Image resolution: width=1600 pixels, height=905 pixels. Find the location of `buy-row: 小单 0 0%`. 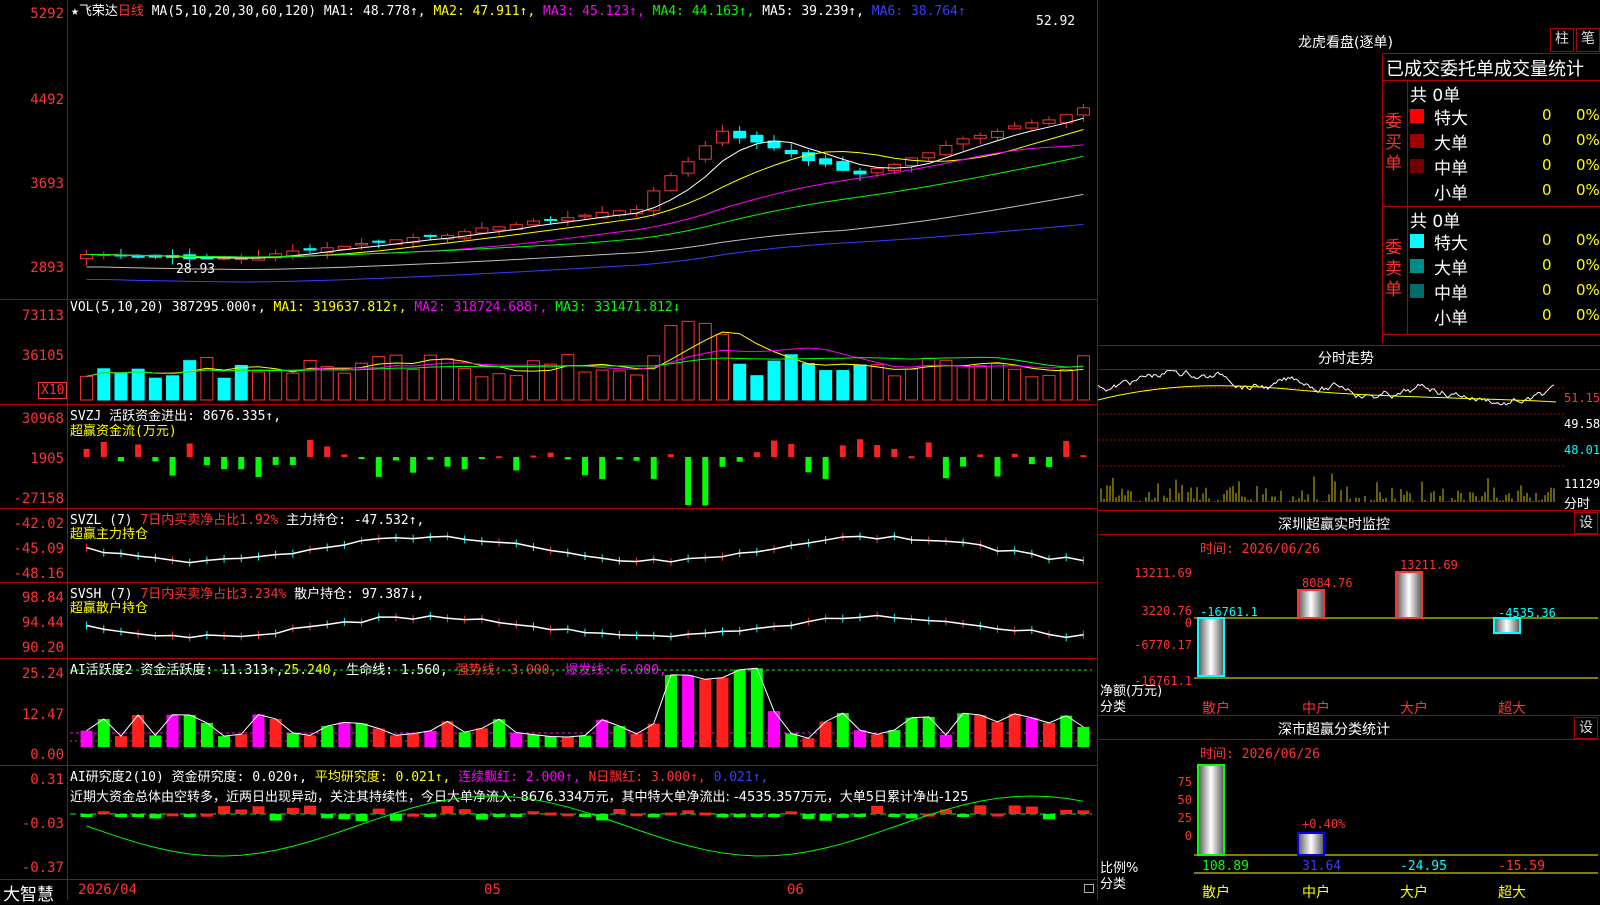

buy-row: 小单 0 0% is located at coordinates (1505, 191).